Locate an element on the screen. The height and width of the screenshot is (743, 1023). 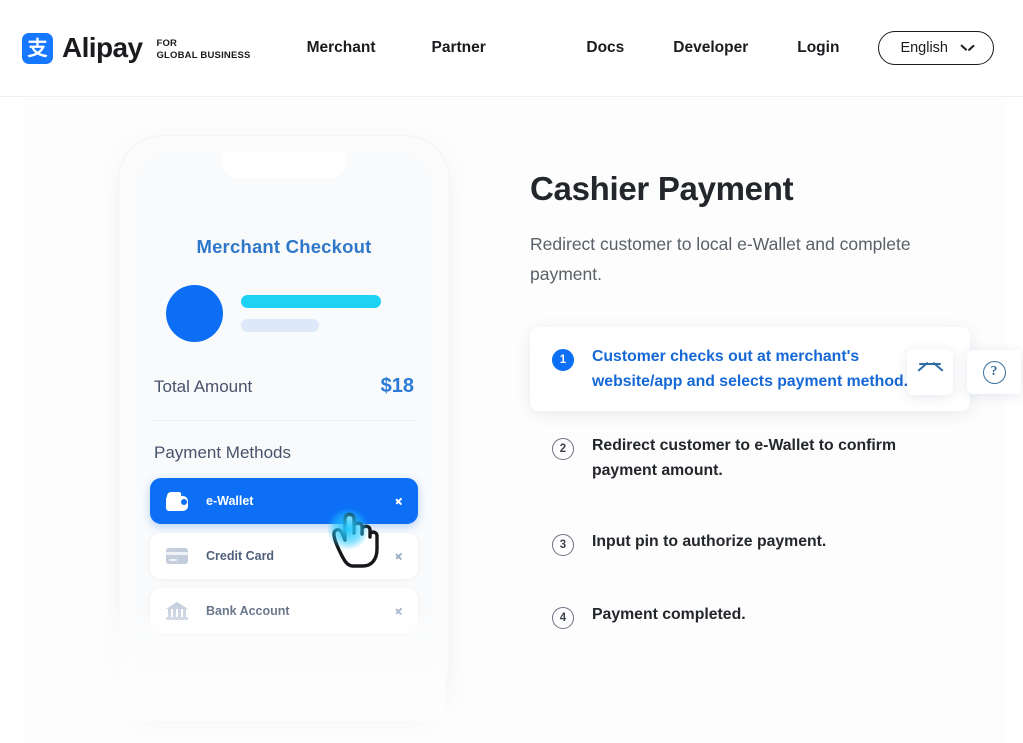
step-number: 4 is located at coordinates (563, 618).